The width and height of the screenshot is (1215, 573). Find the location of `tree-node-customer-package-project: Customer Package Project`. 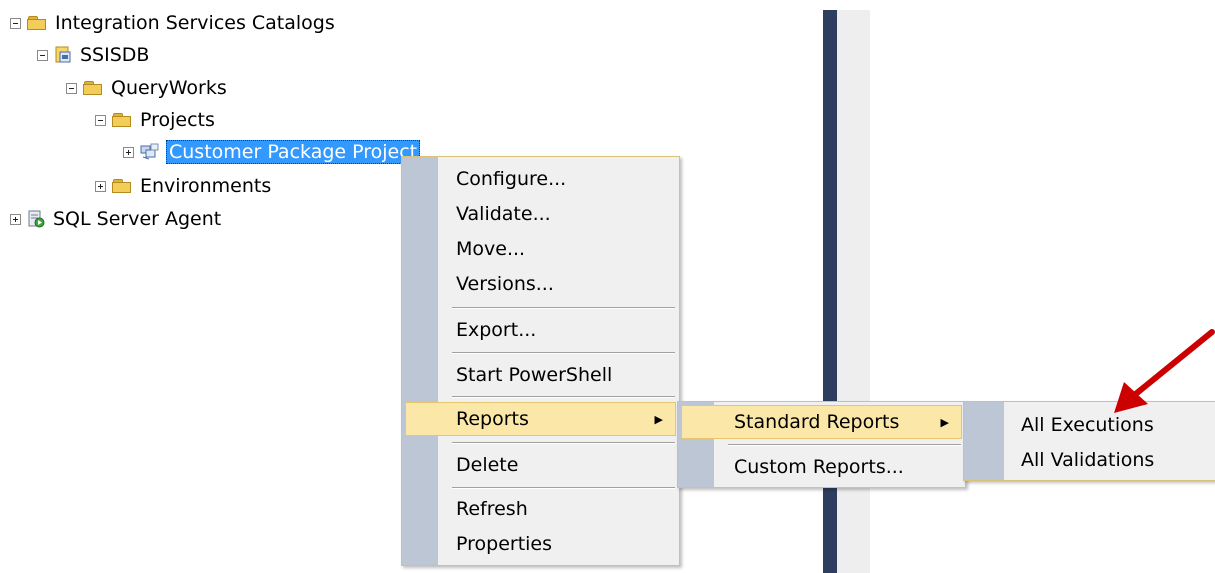

tree-node-customer-package-project: Customer Package Project is located at coordinates (272, 152).